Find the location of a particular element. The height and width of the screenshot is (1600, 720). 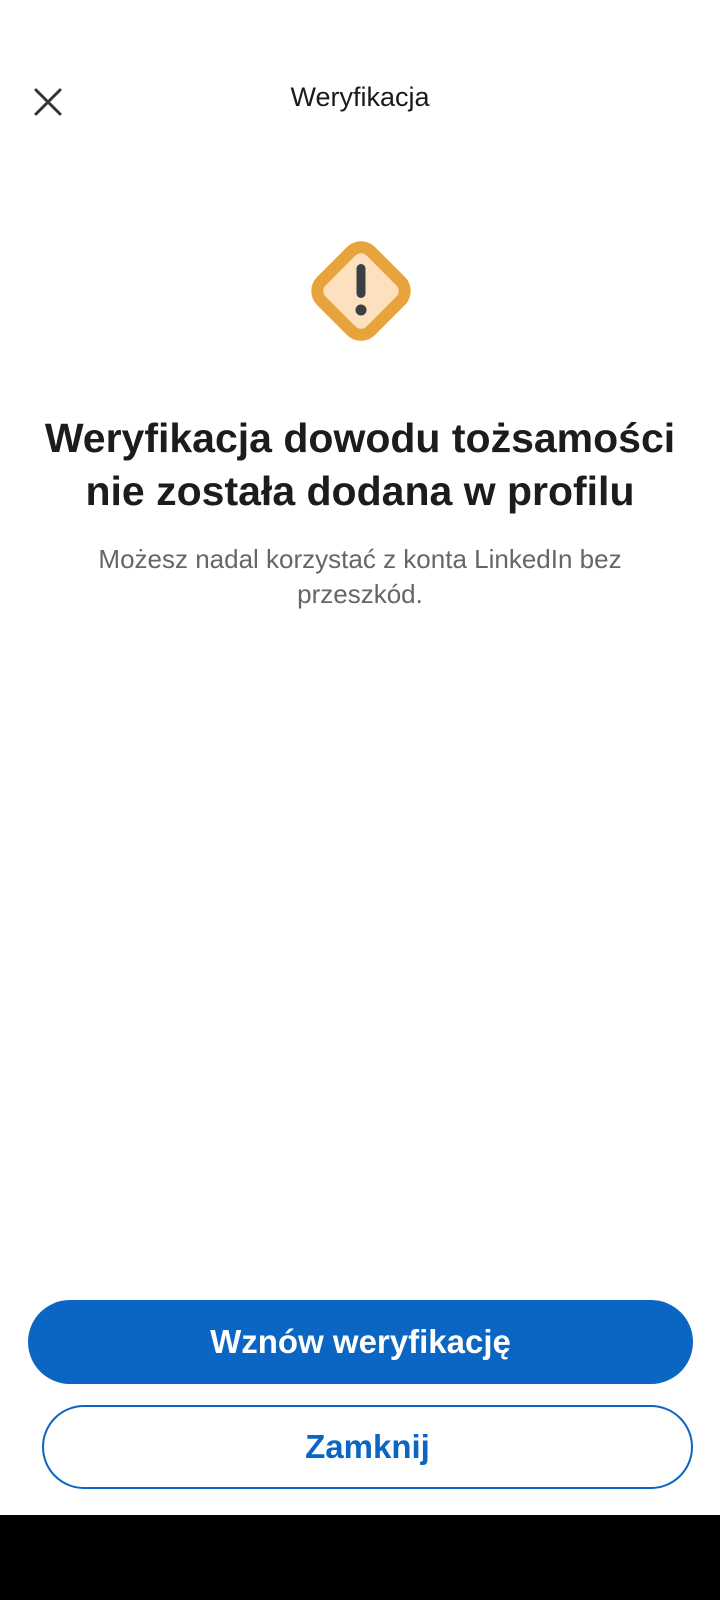

top-app-bar: Weryfikacja is located at coordinates (360, 98).